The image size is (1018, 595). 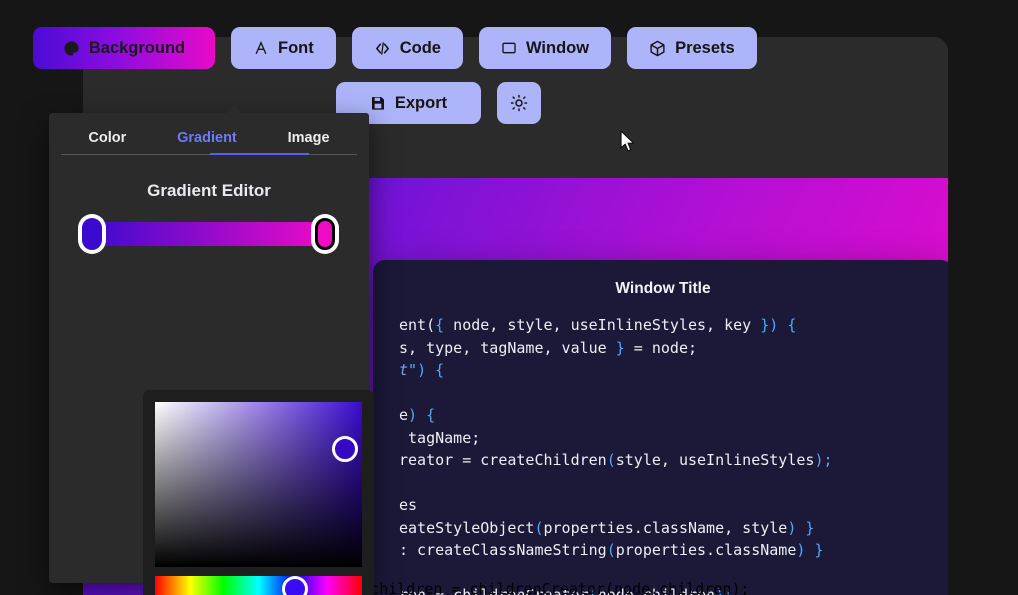 I want to click on toolbar-primary: Background Font Code Window Presets, so click(x=395, y=48).